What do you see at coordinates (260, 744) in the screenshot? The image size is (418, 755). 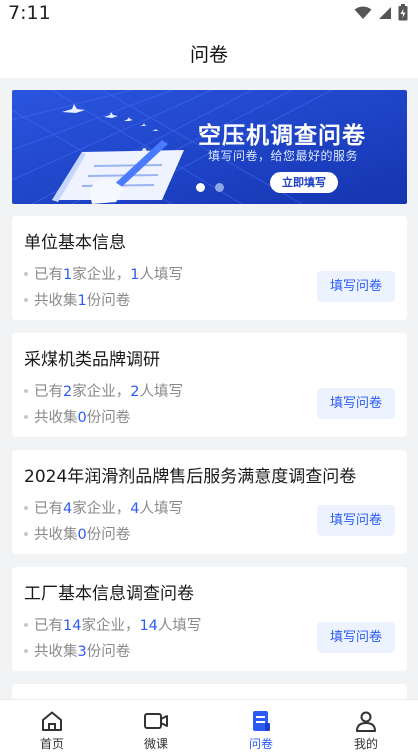 I see `tab-label: 问卷` at bounding box center [260, 744].